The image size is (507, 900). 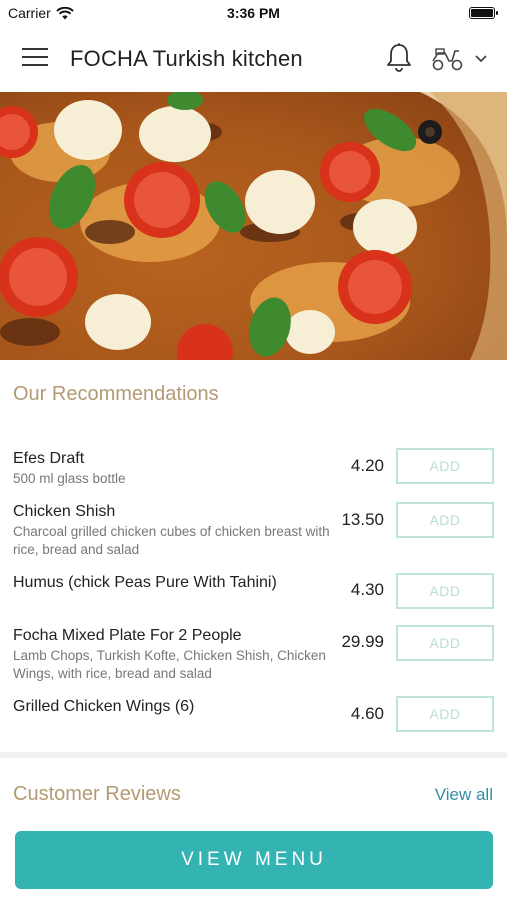 I want to click on nav-bar: FOCHA Turkish kitchen, so click(x=253, y=59).